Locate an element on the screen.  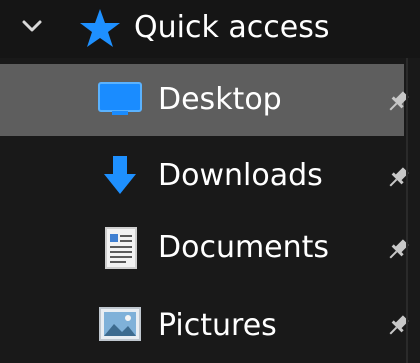
pictures-icon is located at coordinates (120, 324).